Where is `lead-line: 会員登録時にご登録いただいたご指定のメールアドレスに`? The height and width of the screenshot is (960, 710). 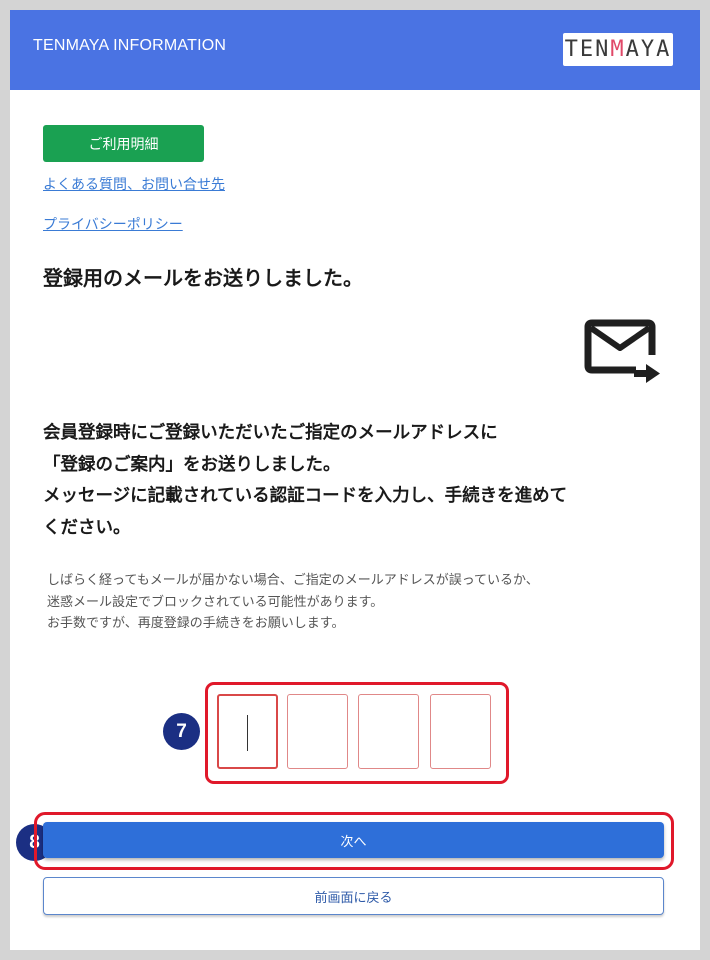 lead-line: 会員登録時にご登録いただいたご指定のメールアドレスに is located at coordinates (270, 433).